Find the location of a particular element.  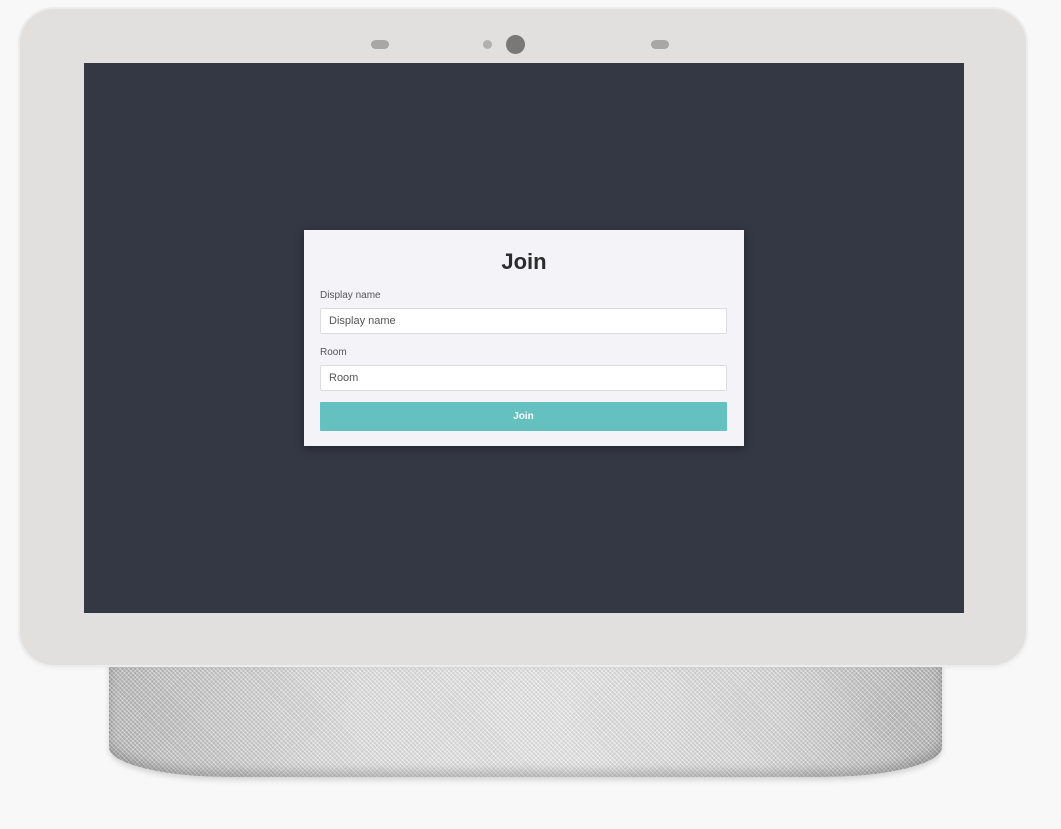

light-sensor-icon is located at coordinates (487, 44).